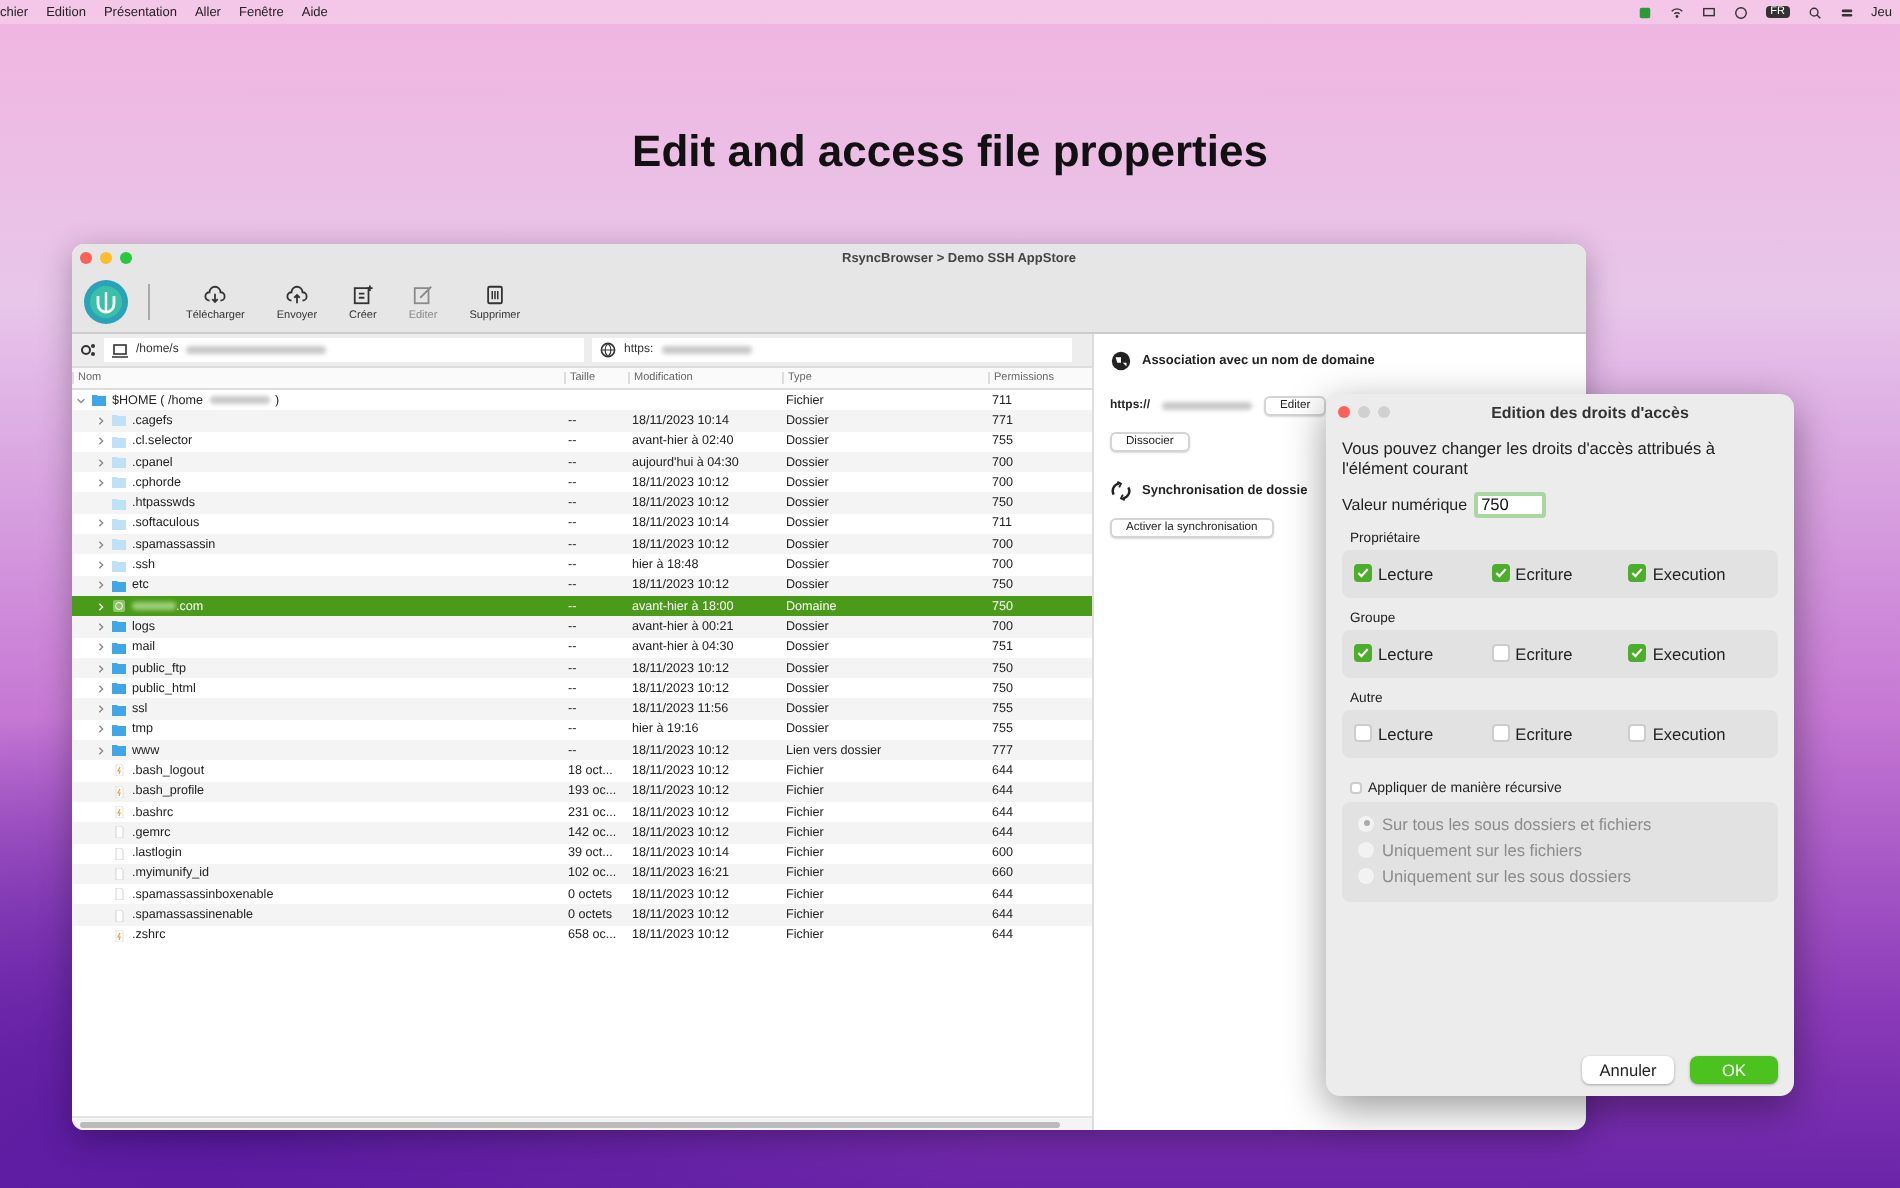  What do you see at coordinates (1677, 12) in the screenshot?
I see `wifi-icon` at bounding box center [1677, 12].